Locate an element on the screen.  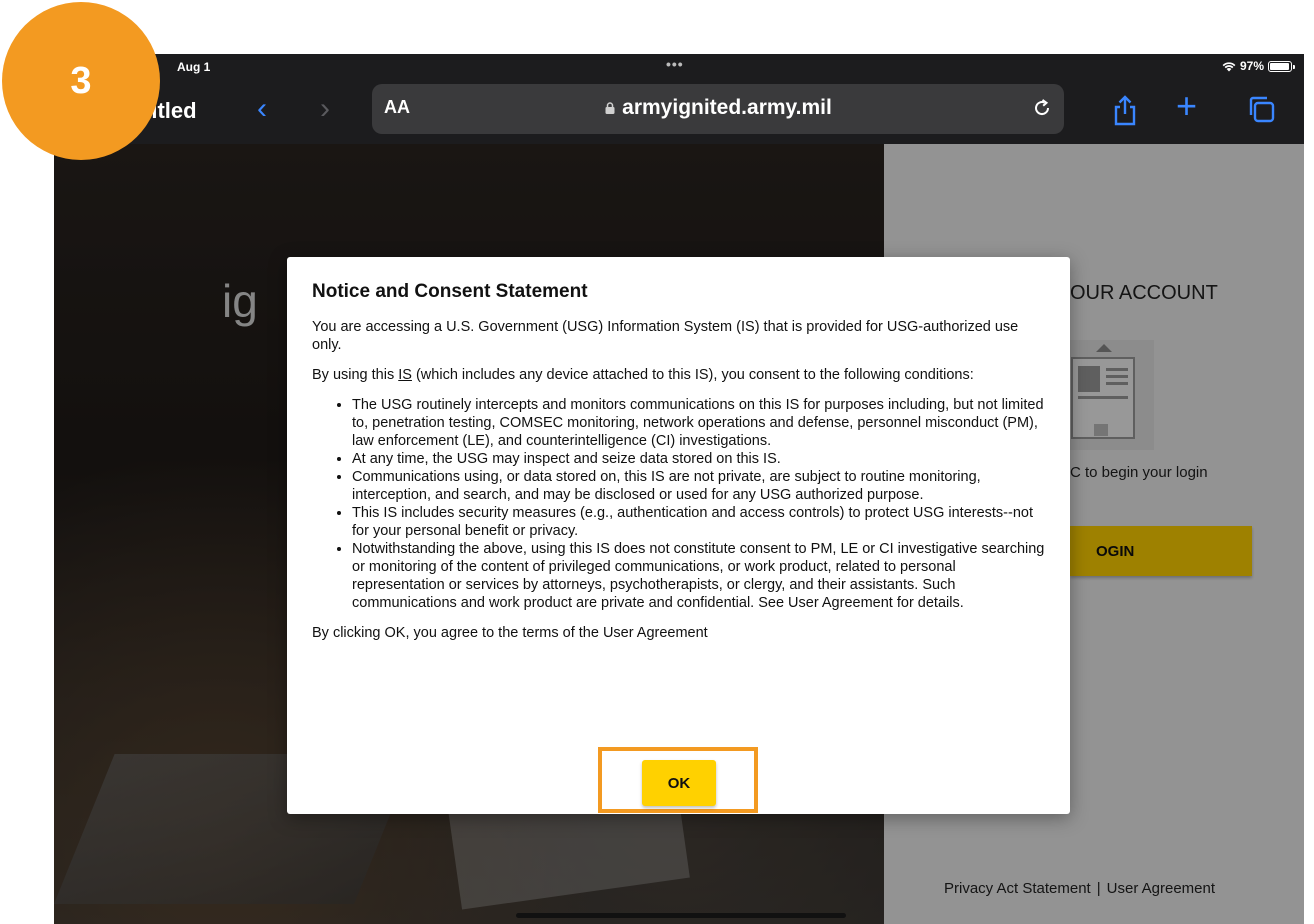
wifi-icon is located at coordinates (1229, 66).